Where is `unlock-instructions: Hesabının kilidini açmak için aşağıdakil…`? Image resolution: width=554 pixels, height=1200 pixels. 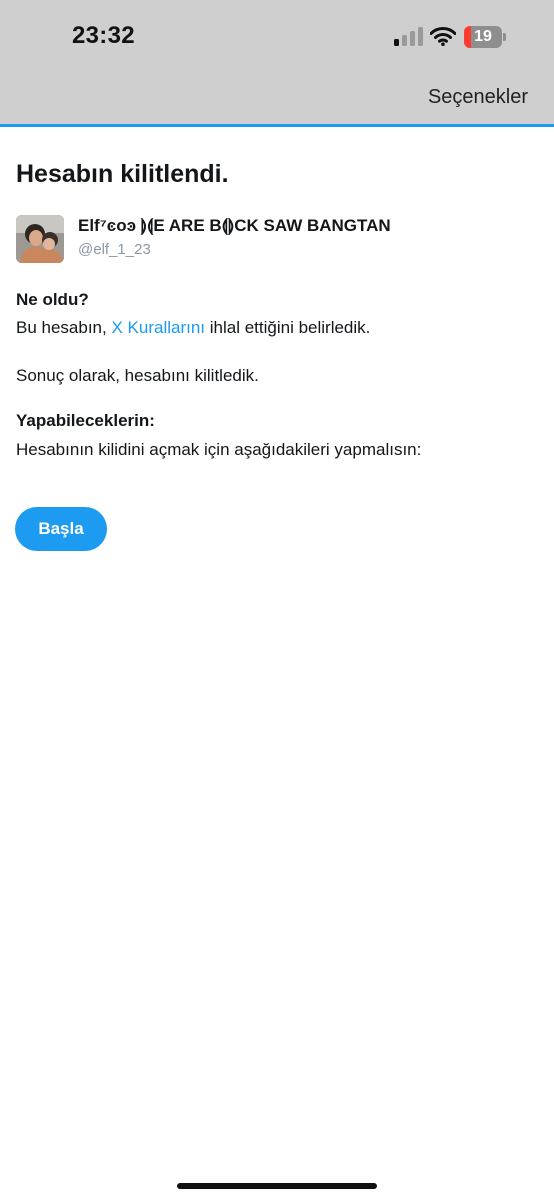 unlock-instructions: Hesabının kilidini açmak için aşağıdakil… is located at coordinates (219, 449).